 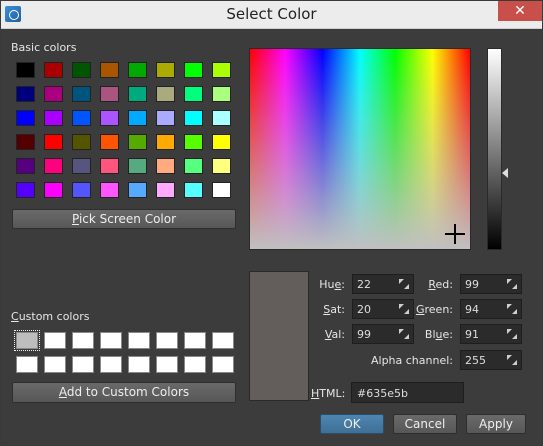 I want to click on html-color-input: #635e5b, so click(x=407, y=392).